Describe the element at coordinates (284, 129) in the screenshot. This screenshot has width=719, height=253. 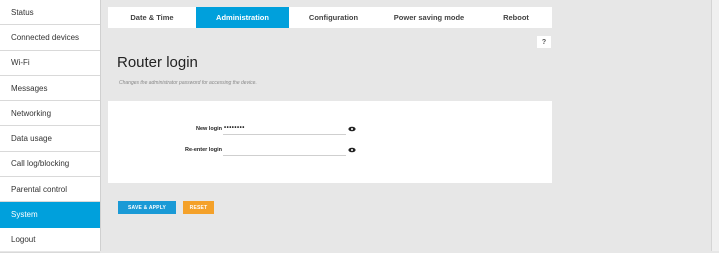
I see `new-login-input: ••••••••` at that location.